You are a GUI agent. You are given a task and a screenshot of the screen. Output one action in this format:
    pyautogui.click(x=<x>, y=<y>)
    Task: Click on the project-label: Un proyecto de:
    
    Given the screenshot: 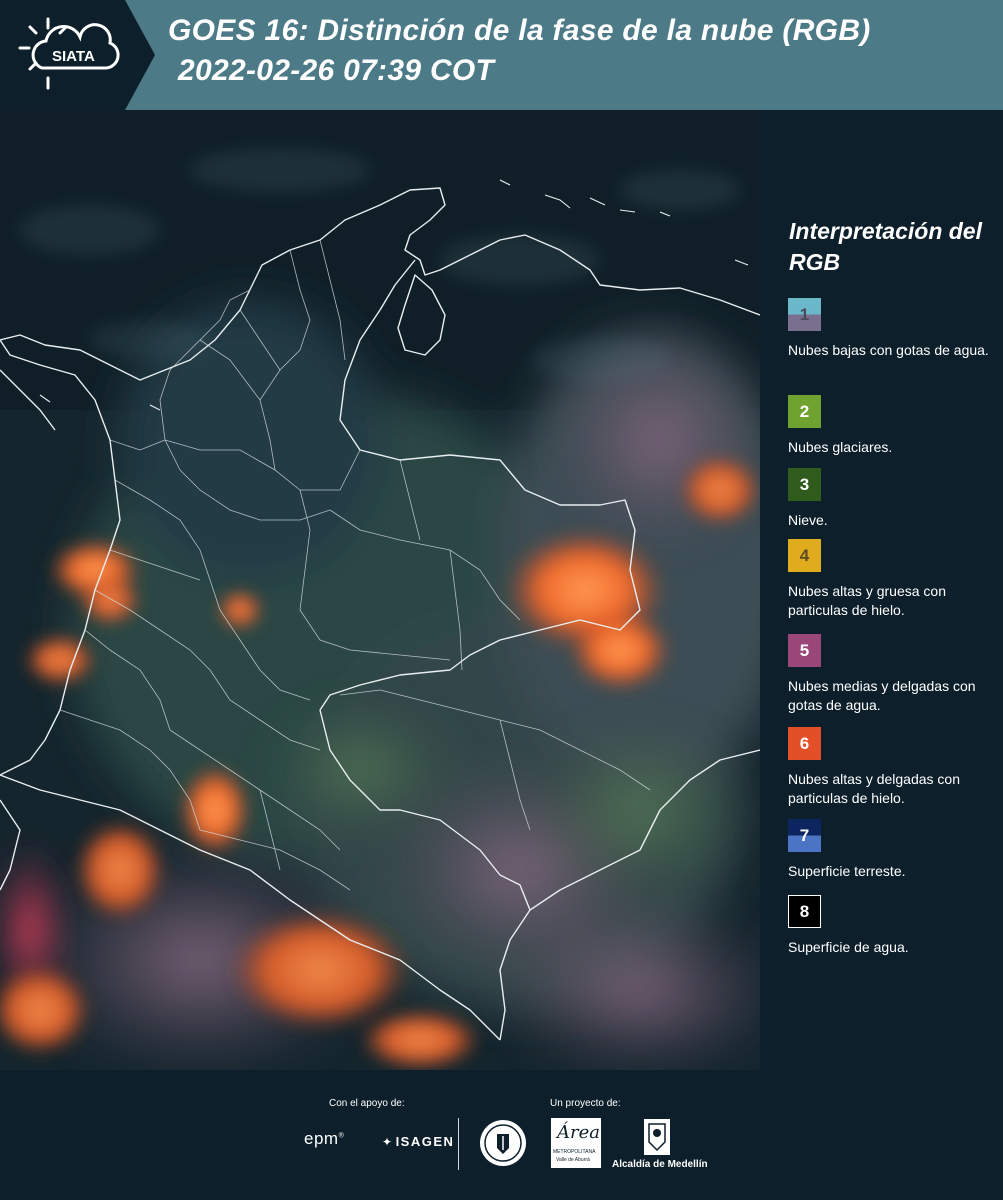 What is the action you would take?
    pyautogui.click(x=585, y=1103)
    